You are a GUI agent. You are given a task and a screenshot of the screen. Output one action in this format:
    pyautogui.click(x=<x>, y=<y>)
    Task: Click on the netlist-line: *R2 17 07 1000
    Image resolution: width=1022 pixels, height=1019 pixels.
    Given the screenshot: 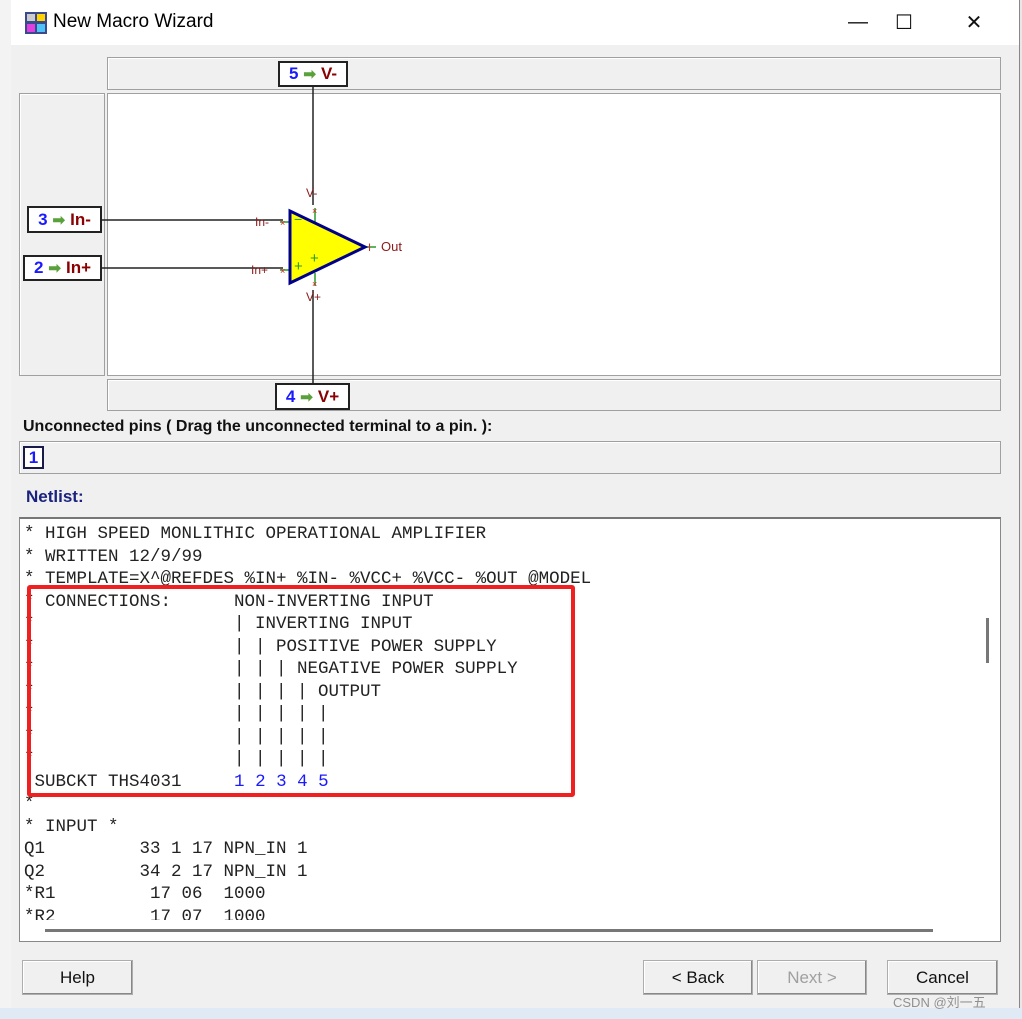 What is the action you would take?
    pyautogui.click(x=145, y=913)
    